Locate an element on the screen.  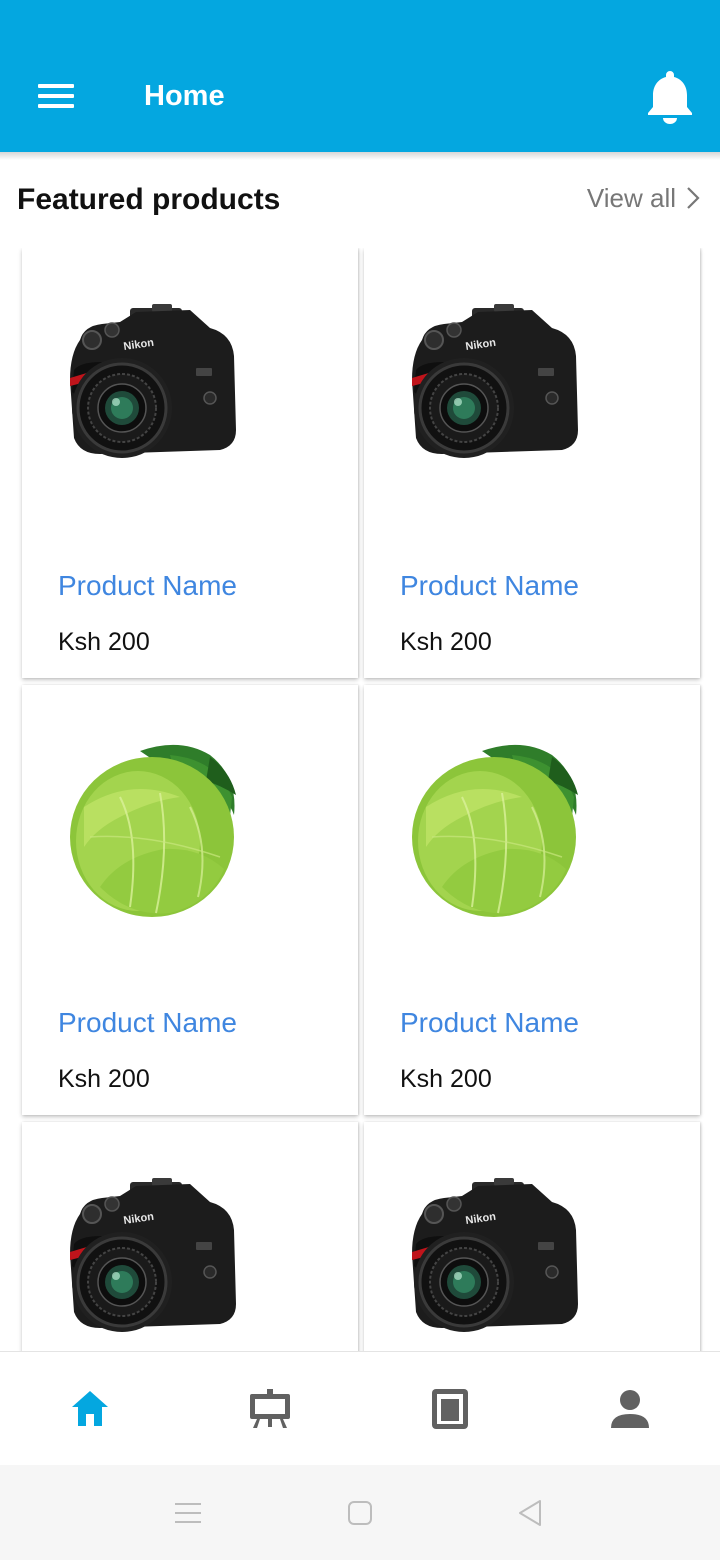
nav-document is located at coordinates (450, 1409).